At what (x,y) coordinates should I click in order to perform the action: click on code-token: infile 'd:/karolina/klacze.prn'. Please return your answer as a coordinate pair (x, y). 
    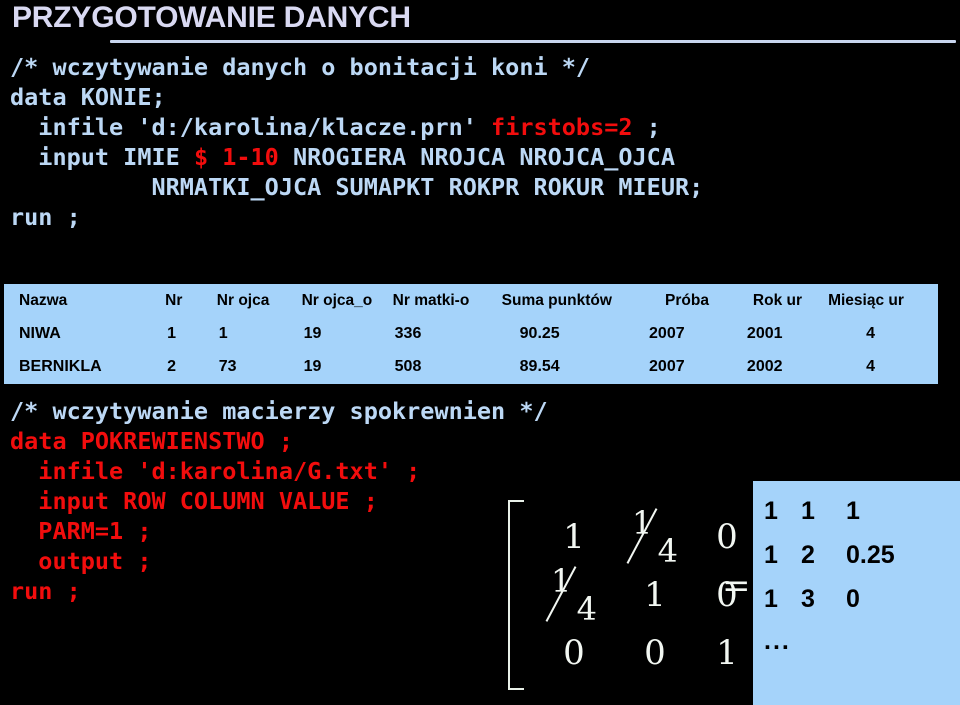
    Looking at the image, I should click on (251, 127).